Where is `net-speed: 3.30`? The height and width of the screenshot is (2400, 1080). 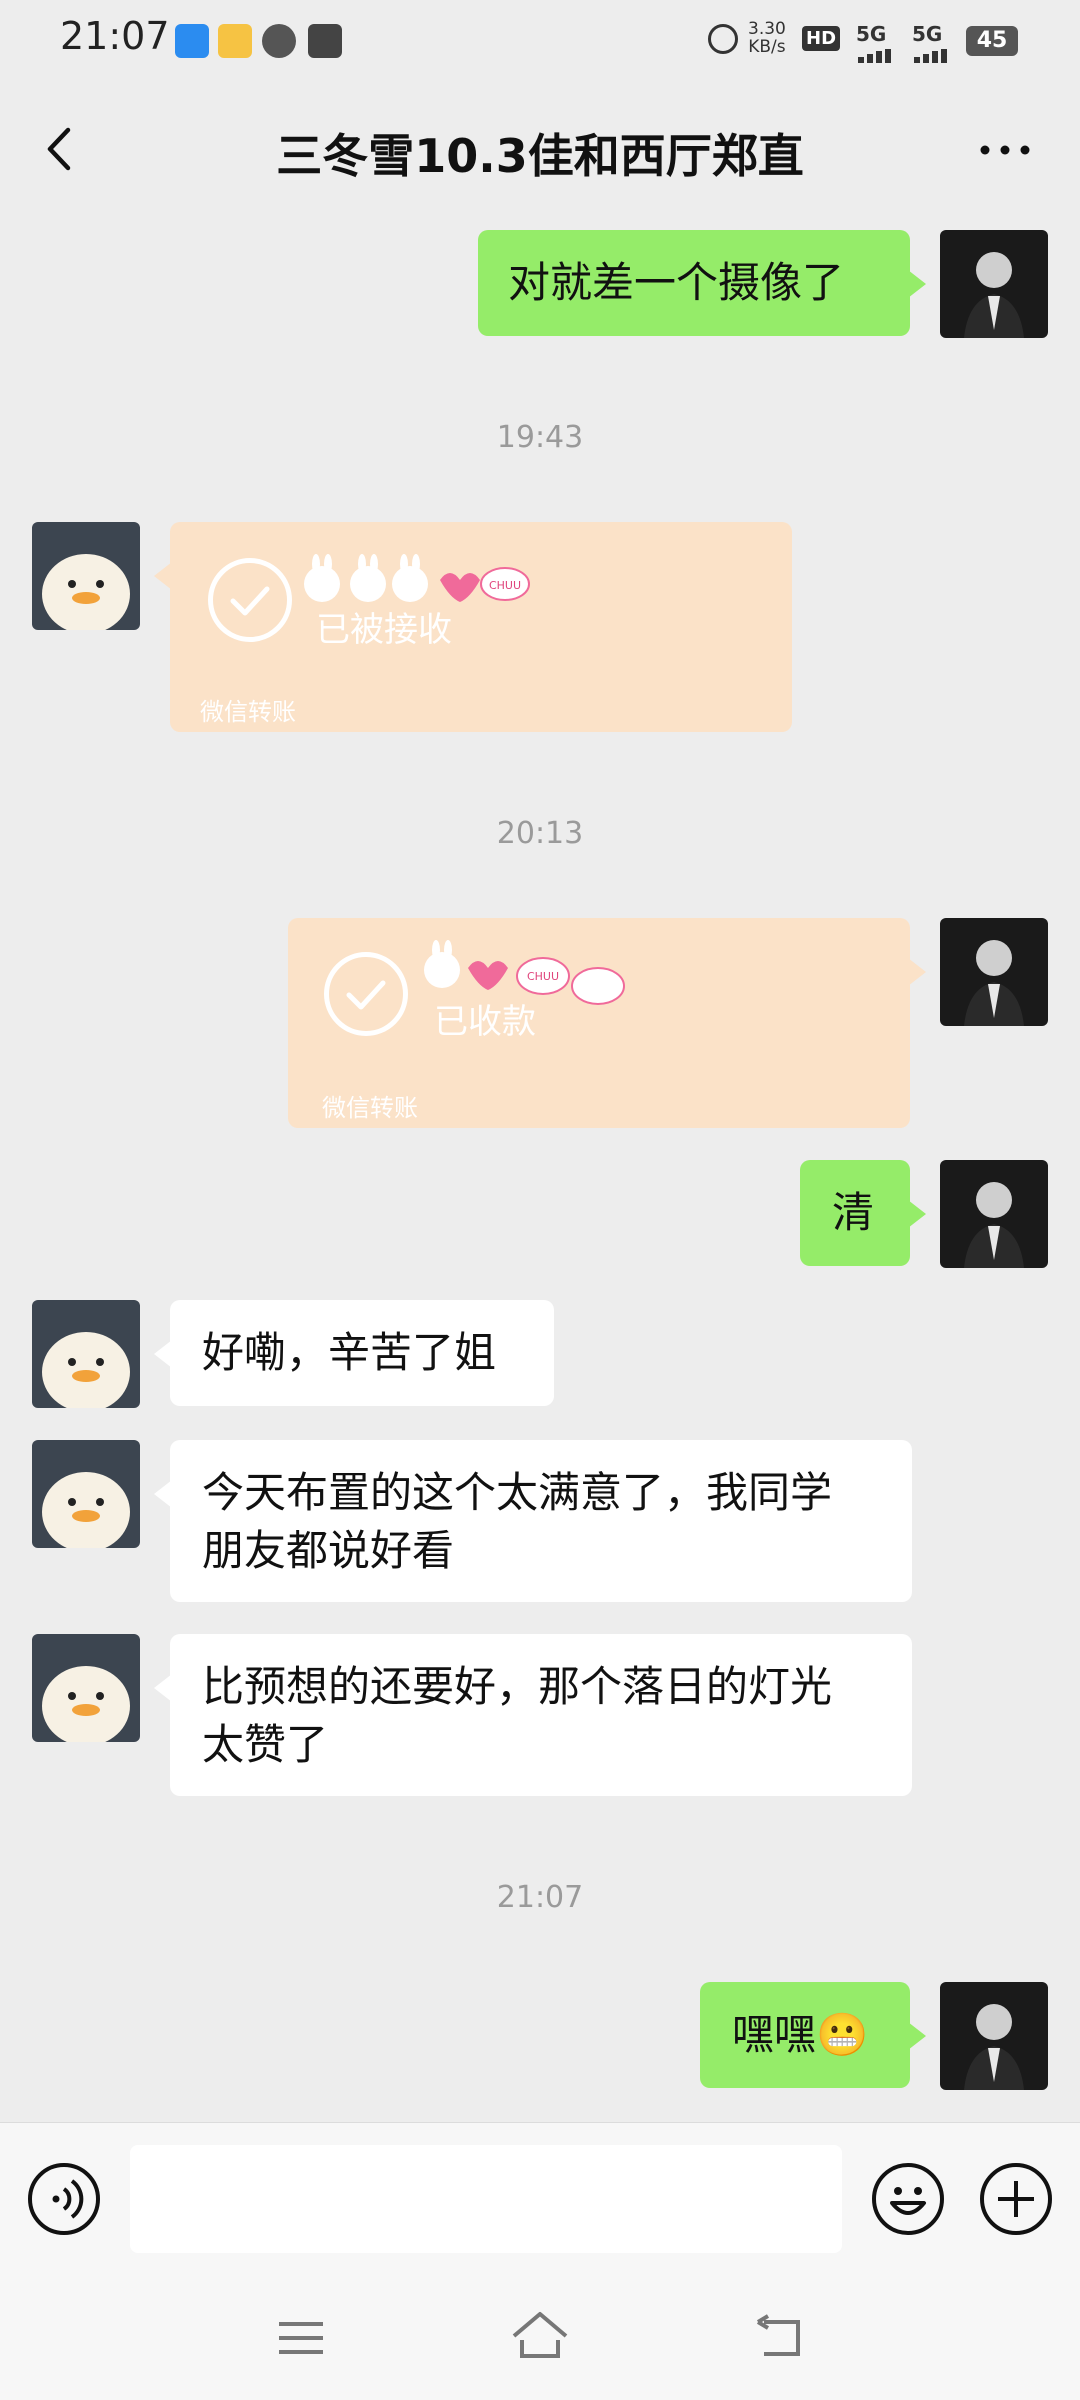
net-speed: 3.30 is located at coordinates (767, 29).